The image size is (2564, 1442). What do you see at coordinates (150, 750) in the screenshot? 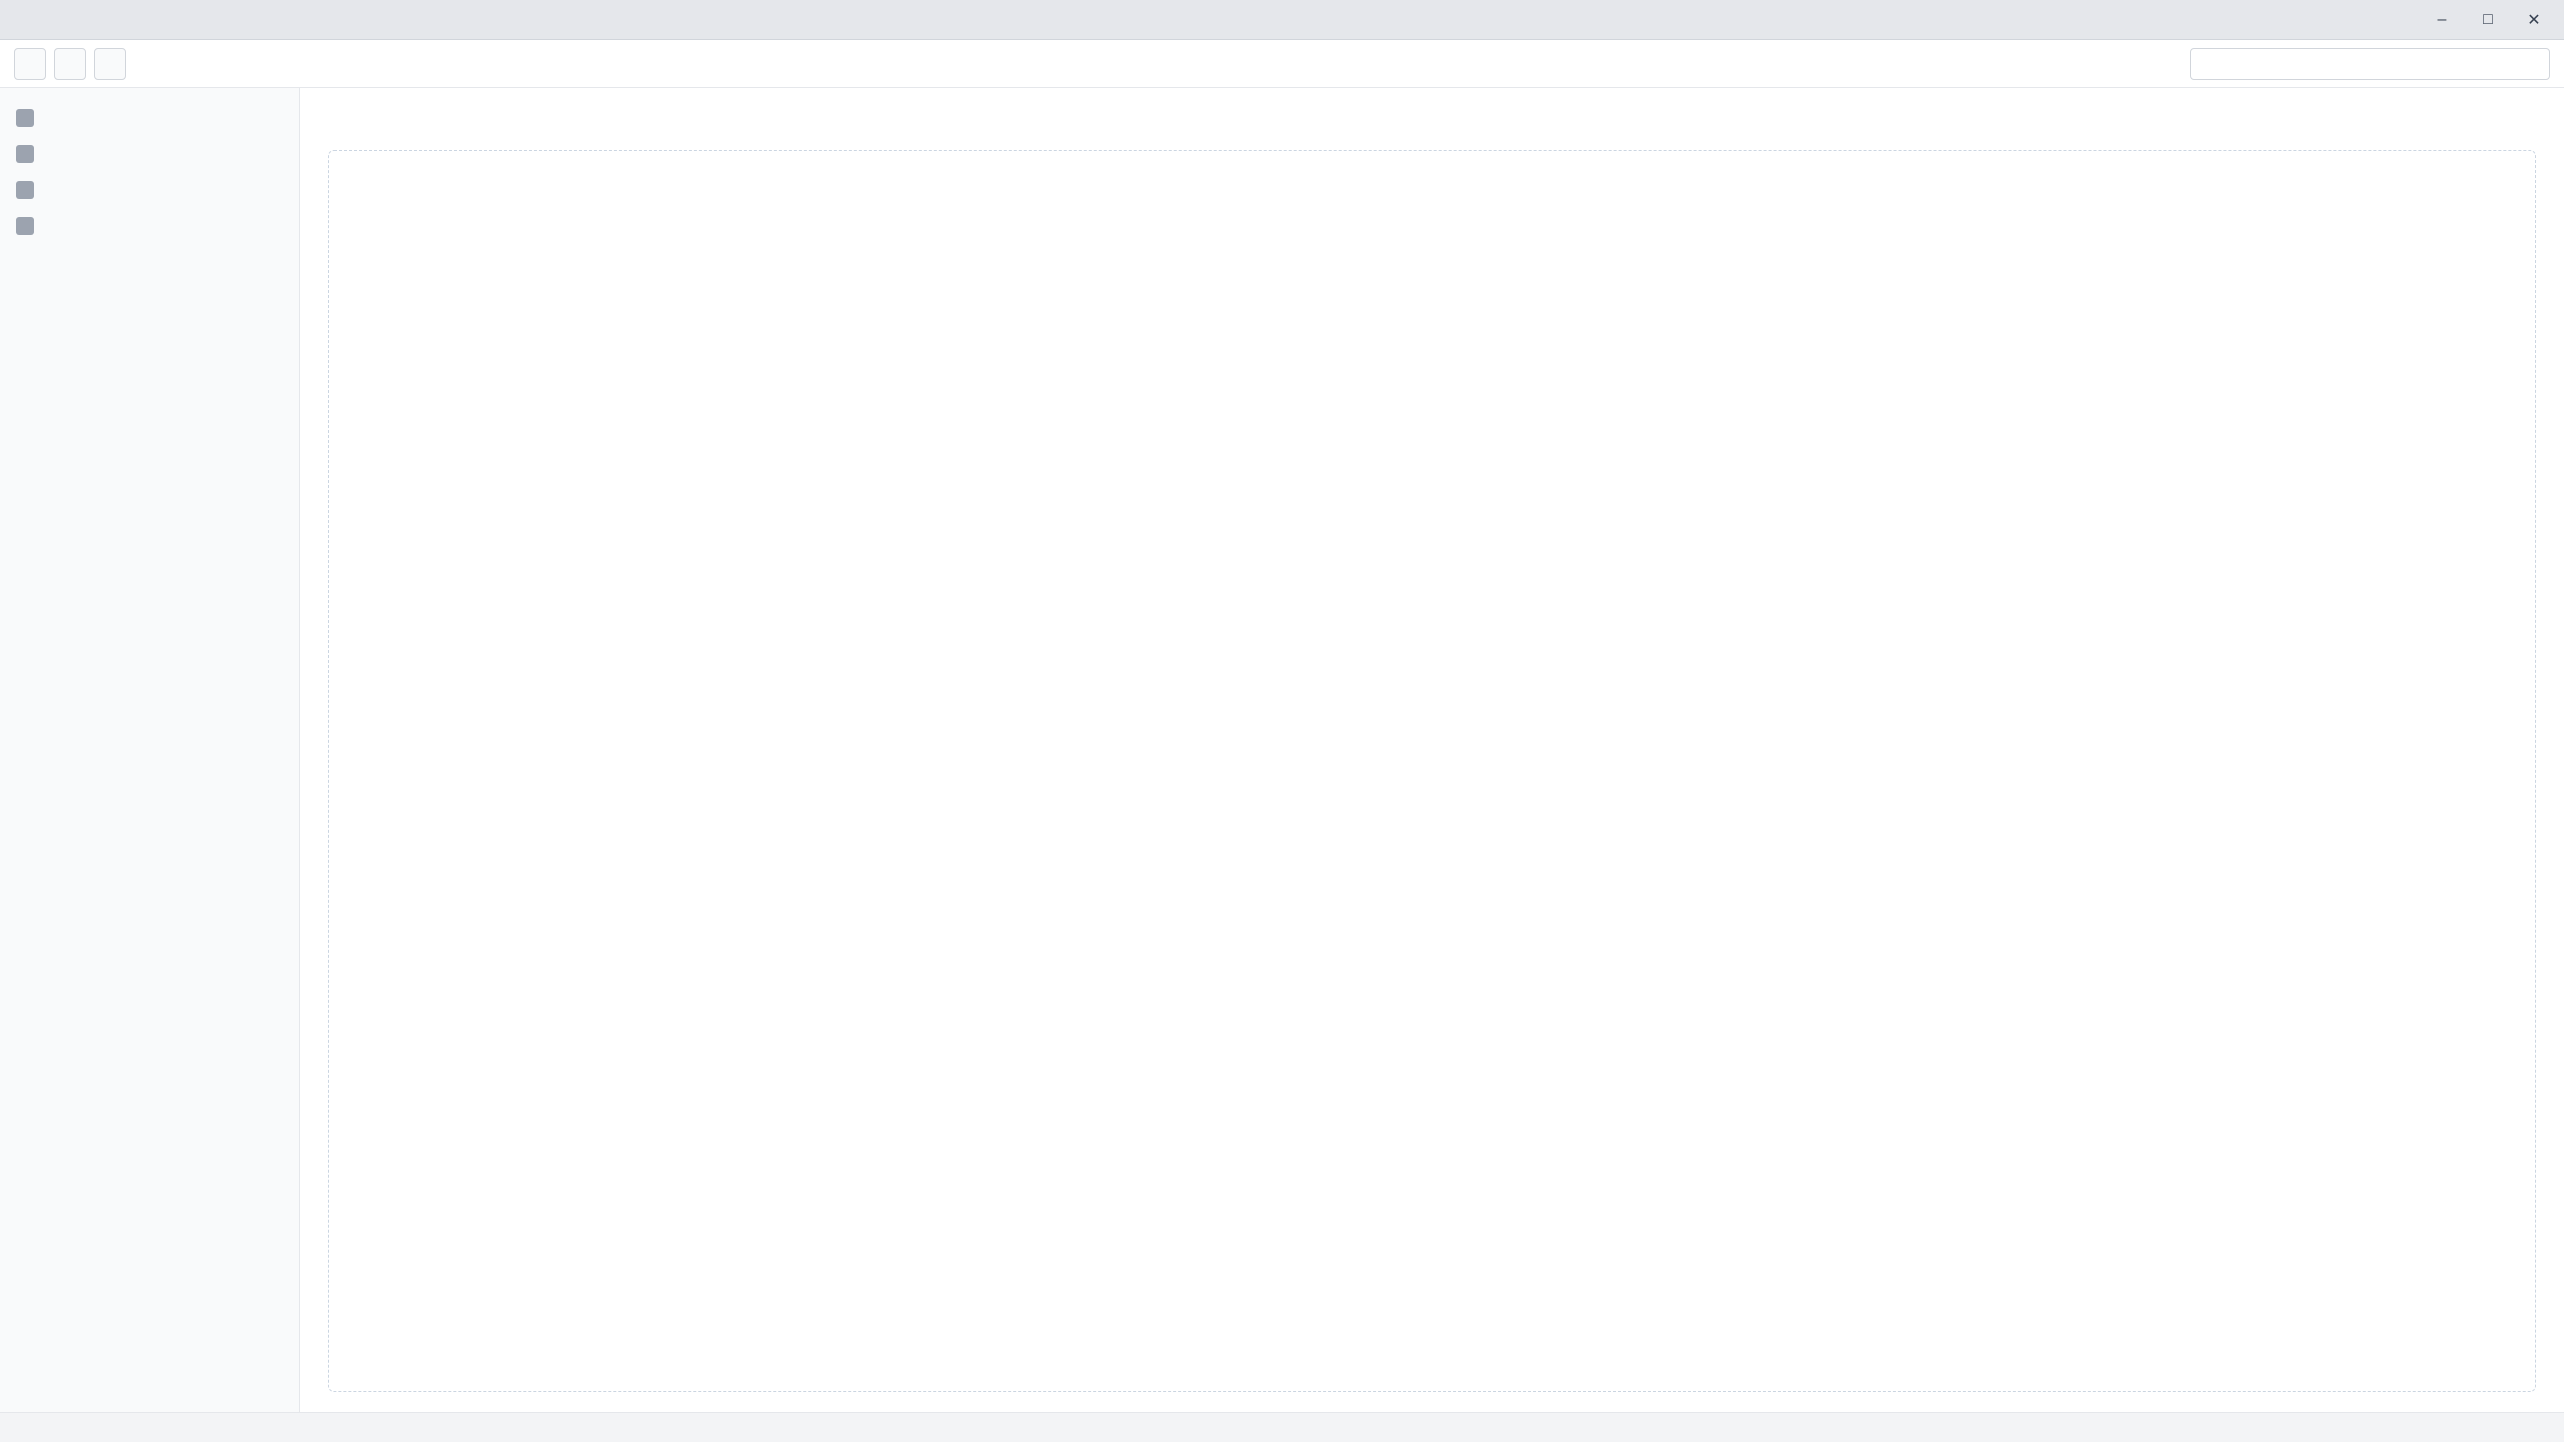
I see `sidebar` at bounding box center [150, 750].